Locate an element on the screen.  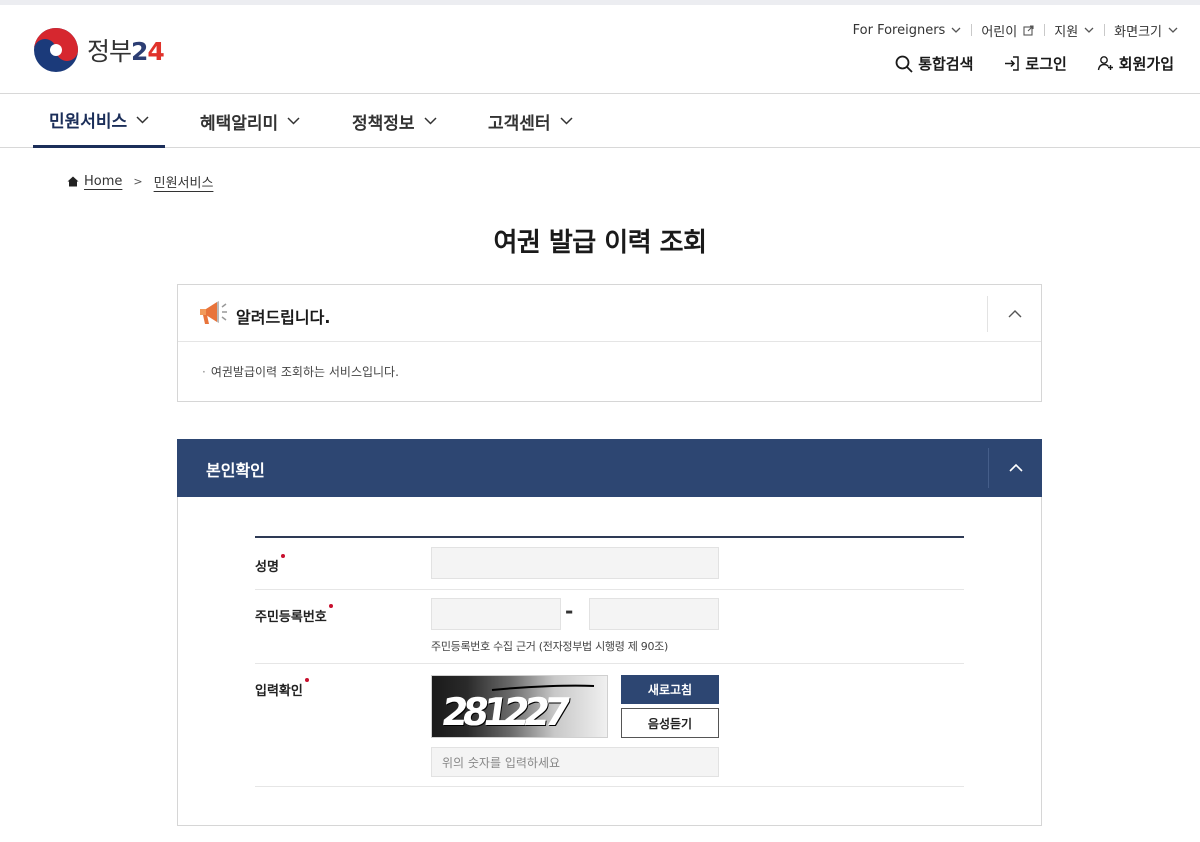
utility-menu: For Foreigners 어린이 지원 화면크기 is located at coordinates (1010, 30).